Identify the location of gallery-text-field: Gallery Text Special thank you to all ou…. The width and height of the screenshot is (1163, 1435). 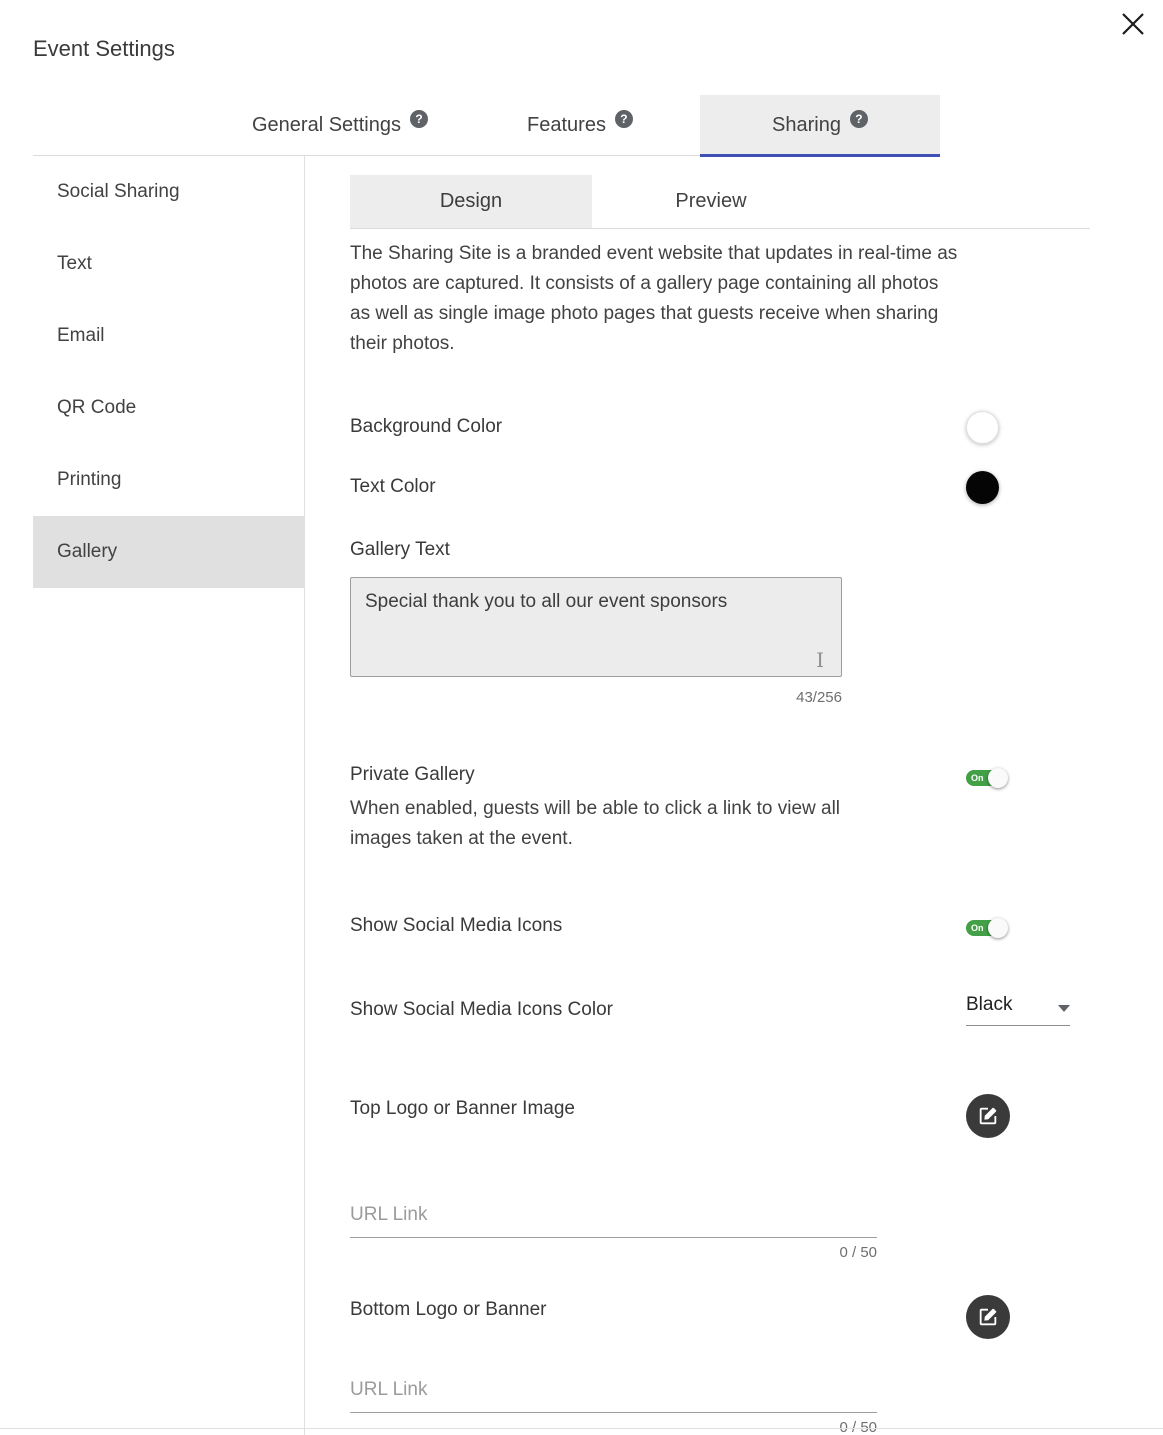
(720, 622).